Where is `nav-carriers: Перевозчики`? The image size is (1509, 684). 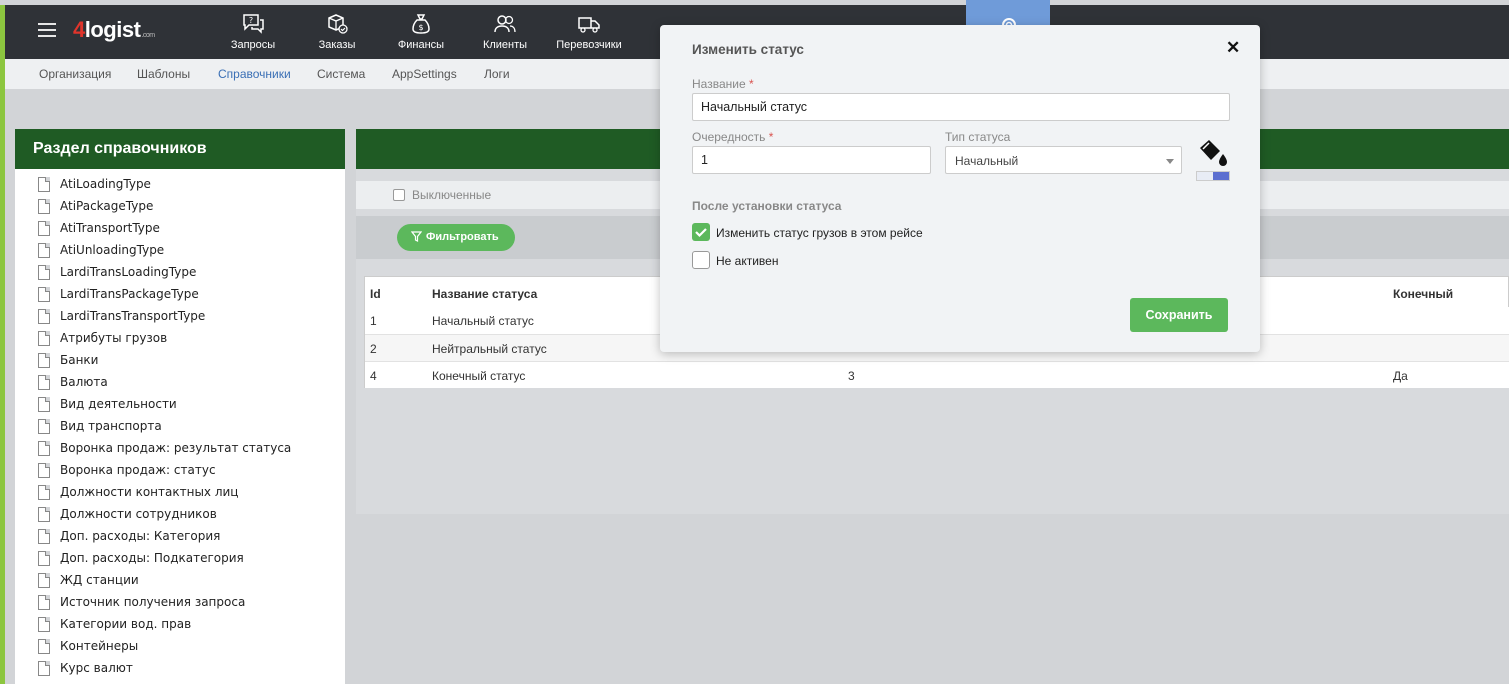 nav-carriers: Перевозчики is located at coordinates (589, 32).